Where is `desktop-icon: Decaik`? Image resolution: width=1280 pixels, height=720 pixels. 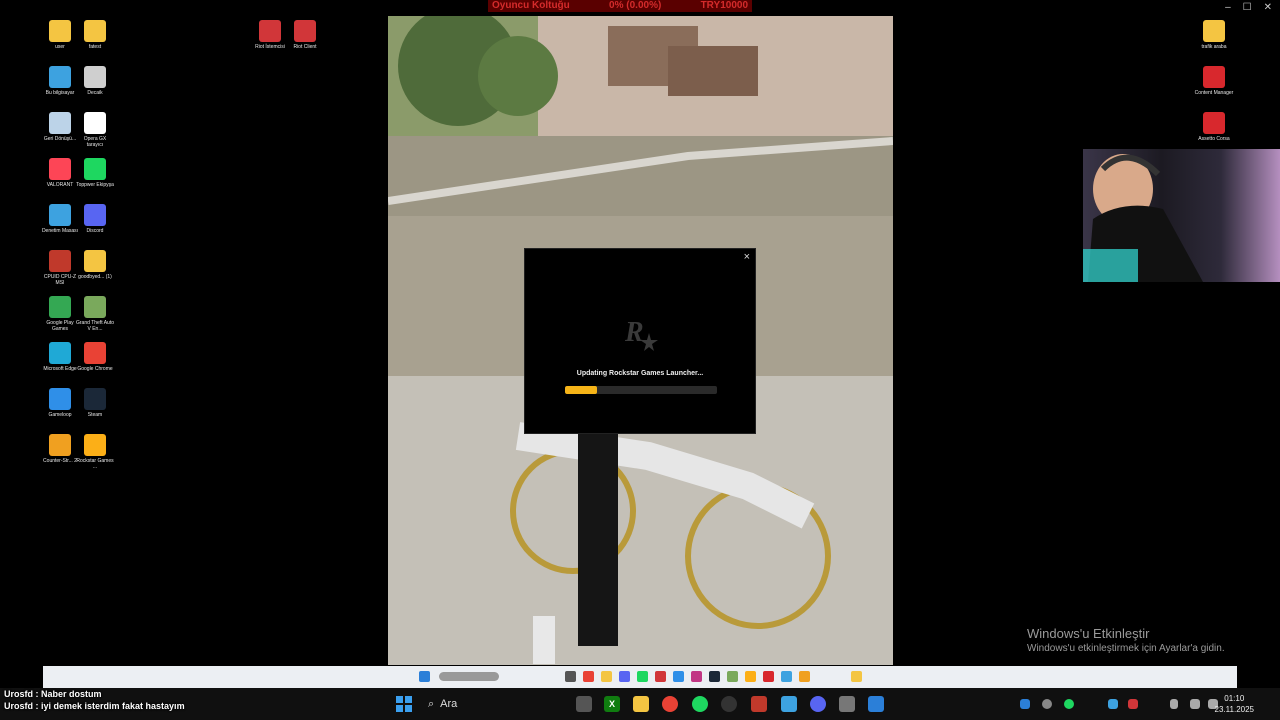
desktop-icon: Decaik is located at coordinates (95, 81).